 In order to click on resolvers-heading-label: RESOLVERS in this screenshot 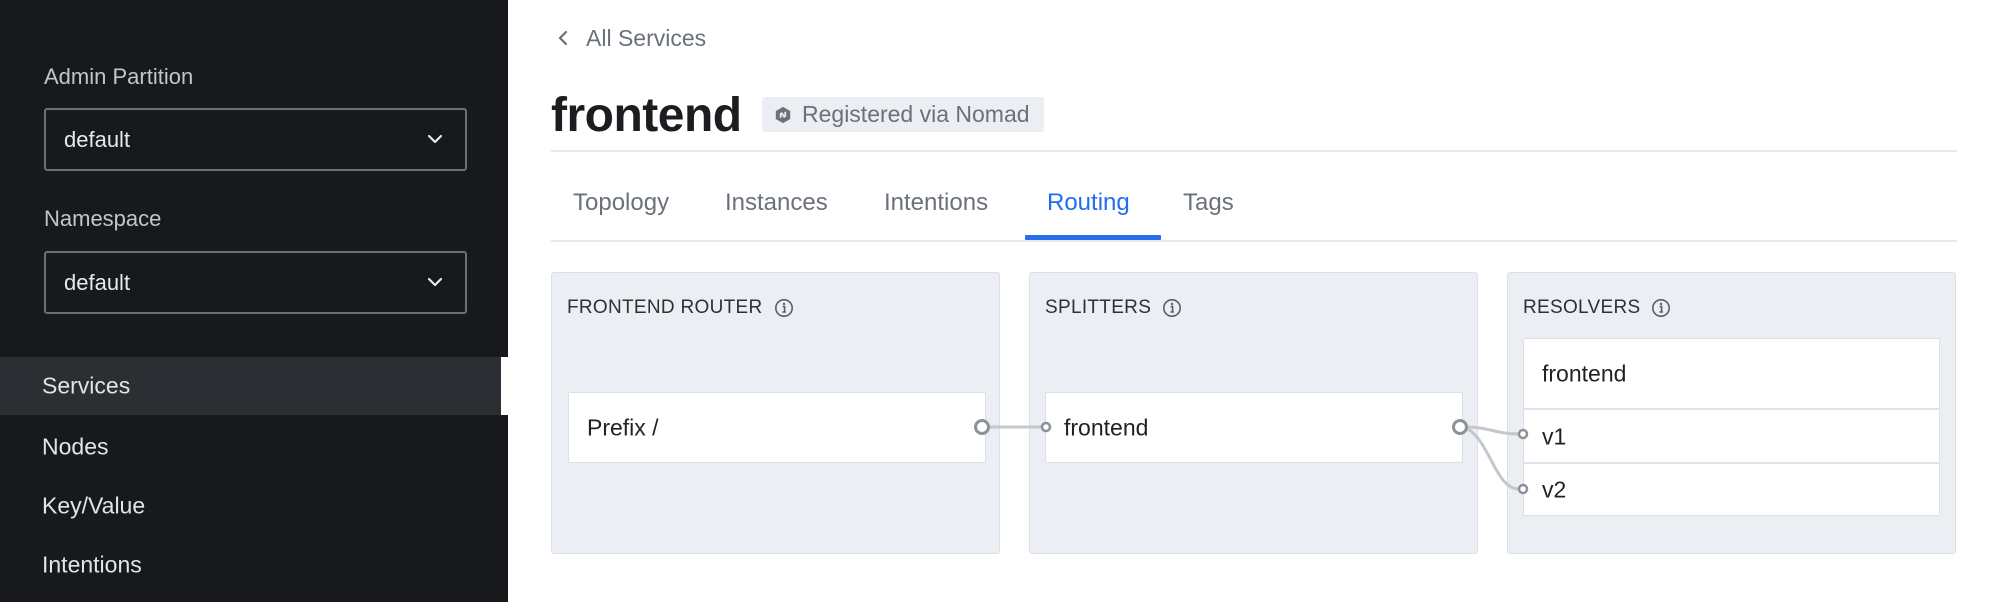, I will do `click(1582, 307)`.